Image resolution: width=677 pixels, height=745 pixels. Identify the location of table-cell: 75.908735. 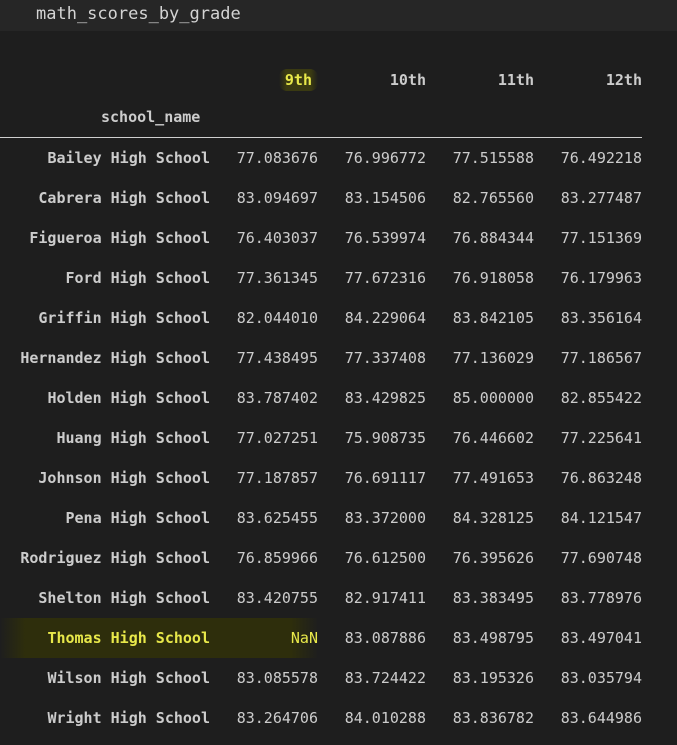
(385, 438).